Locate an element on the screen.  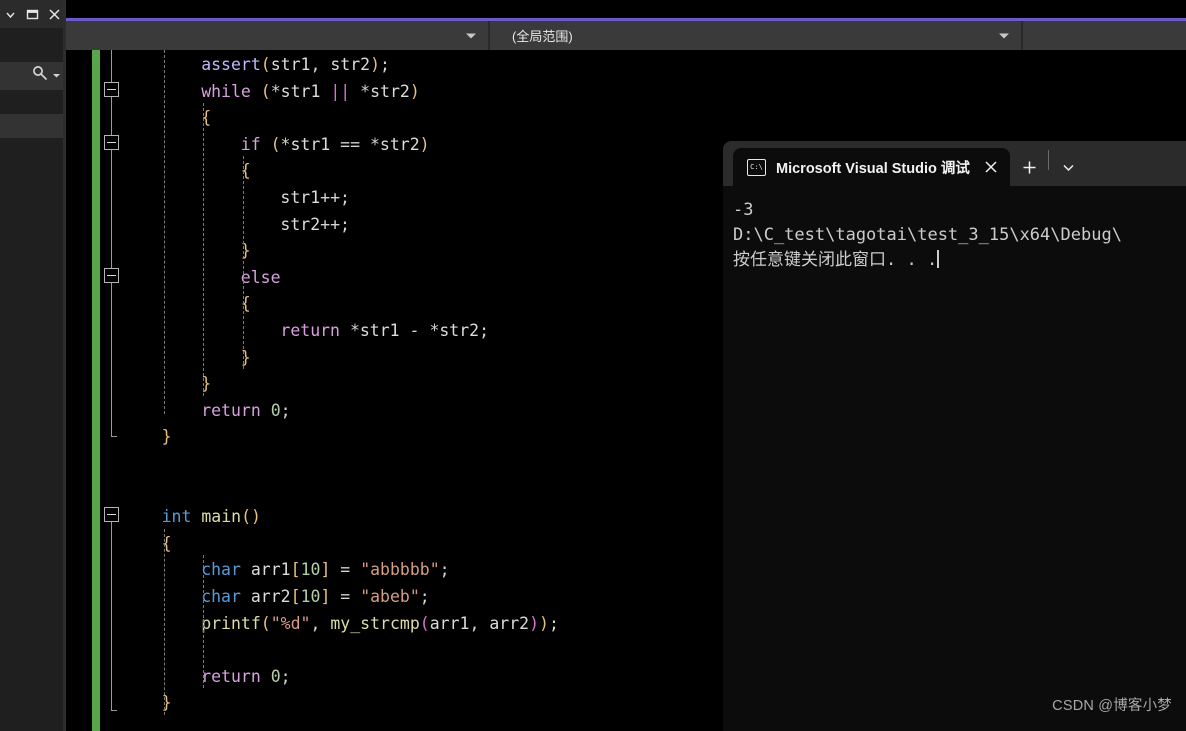
code-token: while is located at coordinates (226, 91).